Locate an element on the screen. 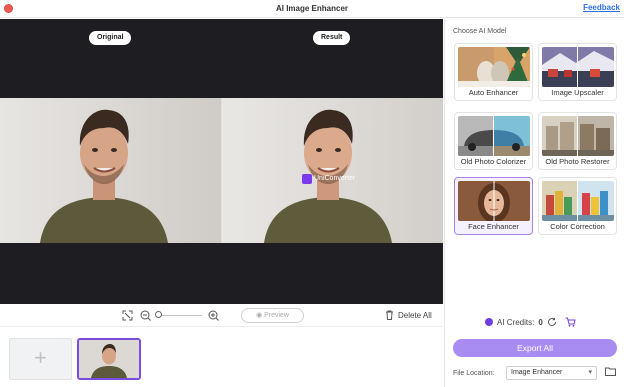 The image size is (624, 387). zoom-in-icon is located at coordinates (213, 315).